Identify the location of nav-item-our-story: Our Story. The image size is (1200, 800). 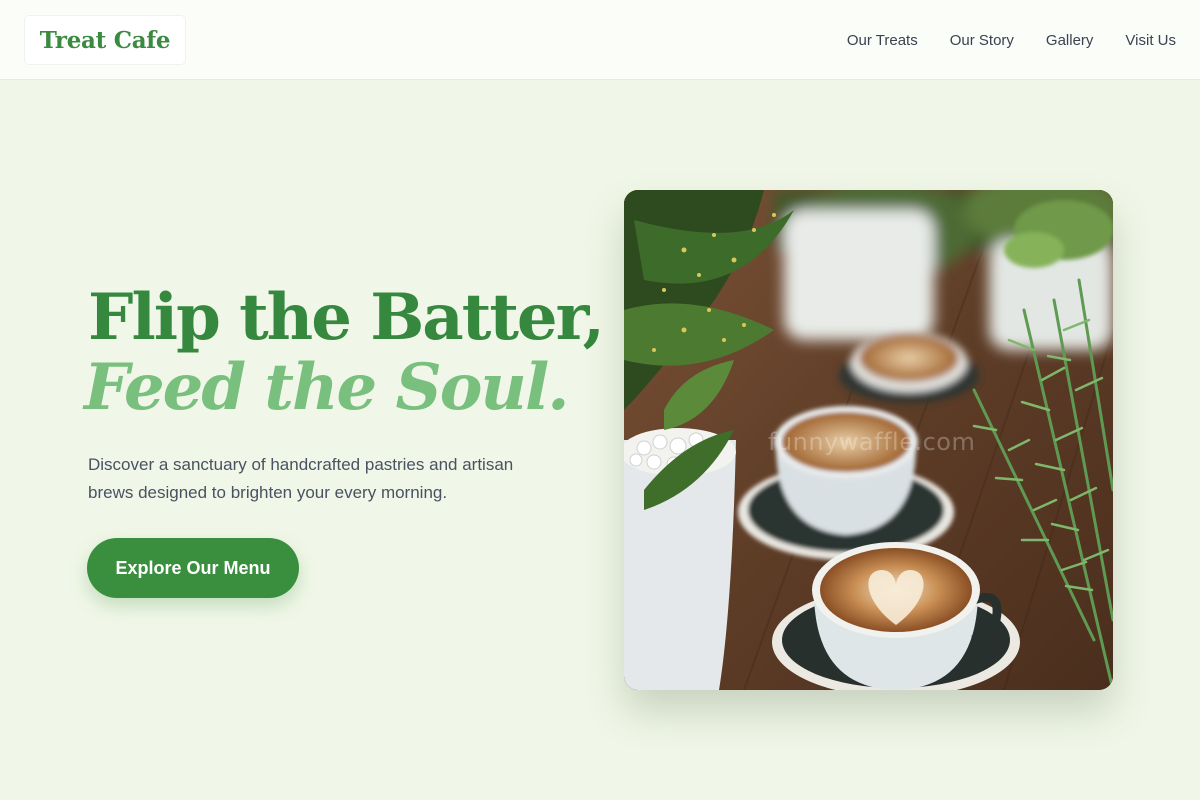
(982, 40).